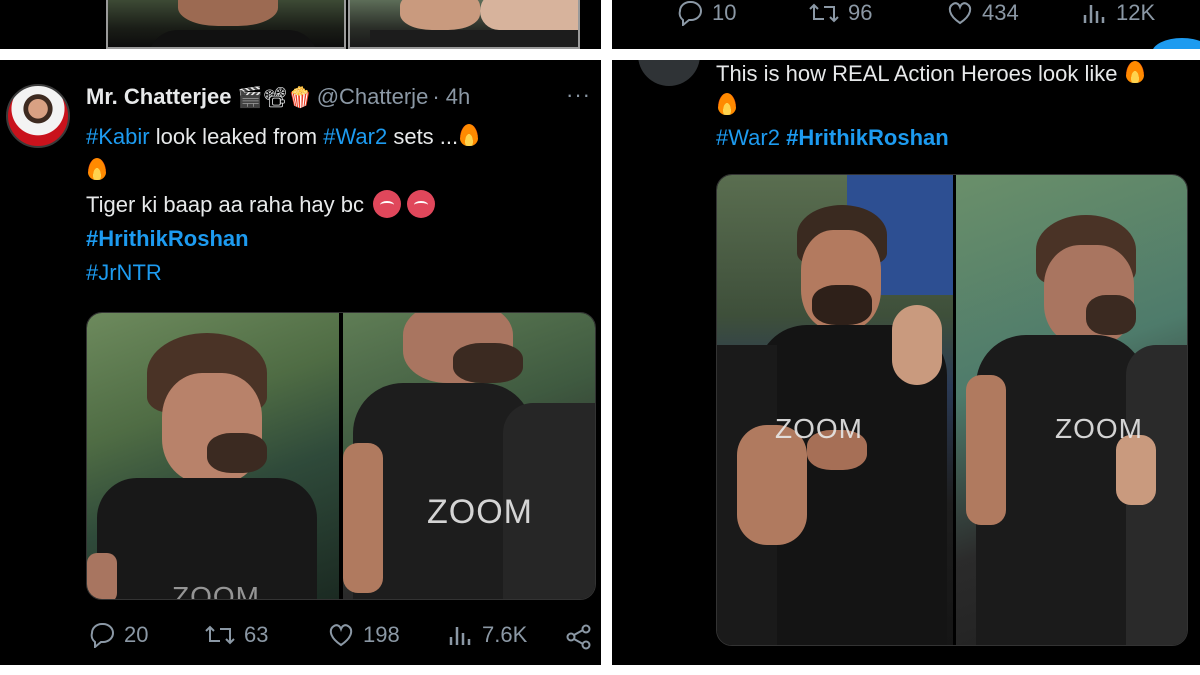 The height and width of the screenshot is (675, 1200). Describe the element at coordinates (578, 95) in the screenshot. I see `more-options-button: ···` at that location.